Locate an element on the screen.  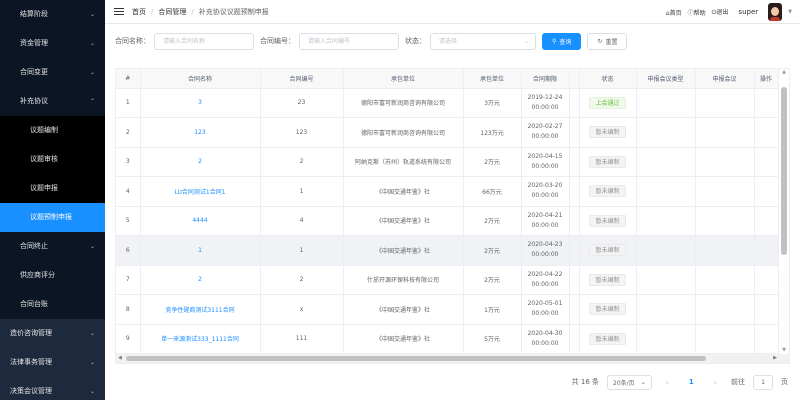
avatar is located at coordinates (775, 12).